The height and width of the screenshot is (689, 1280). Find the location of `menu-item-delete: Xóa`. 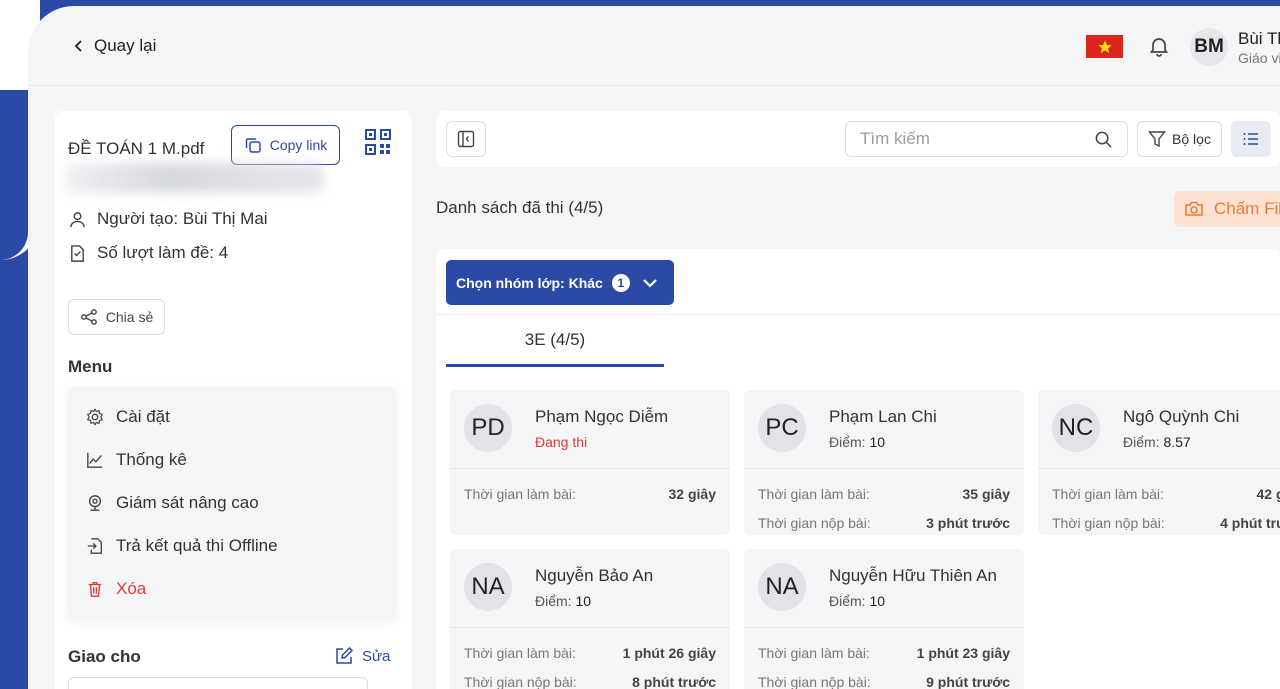

menu-item-delete: Xóa is located at coordinates (116, 589).